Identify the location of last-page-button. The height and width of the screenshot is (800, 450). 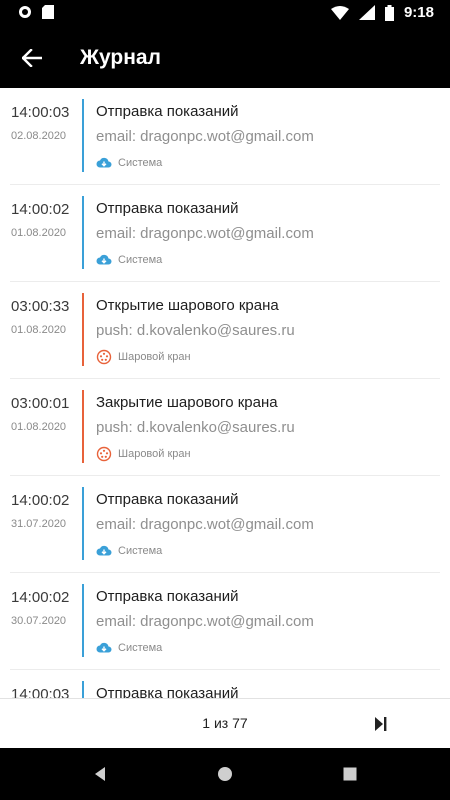
(380, 724).